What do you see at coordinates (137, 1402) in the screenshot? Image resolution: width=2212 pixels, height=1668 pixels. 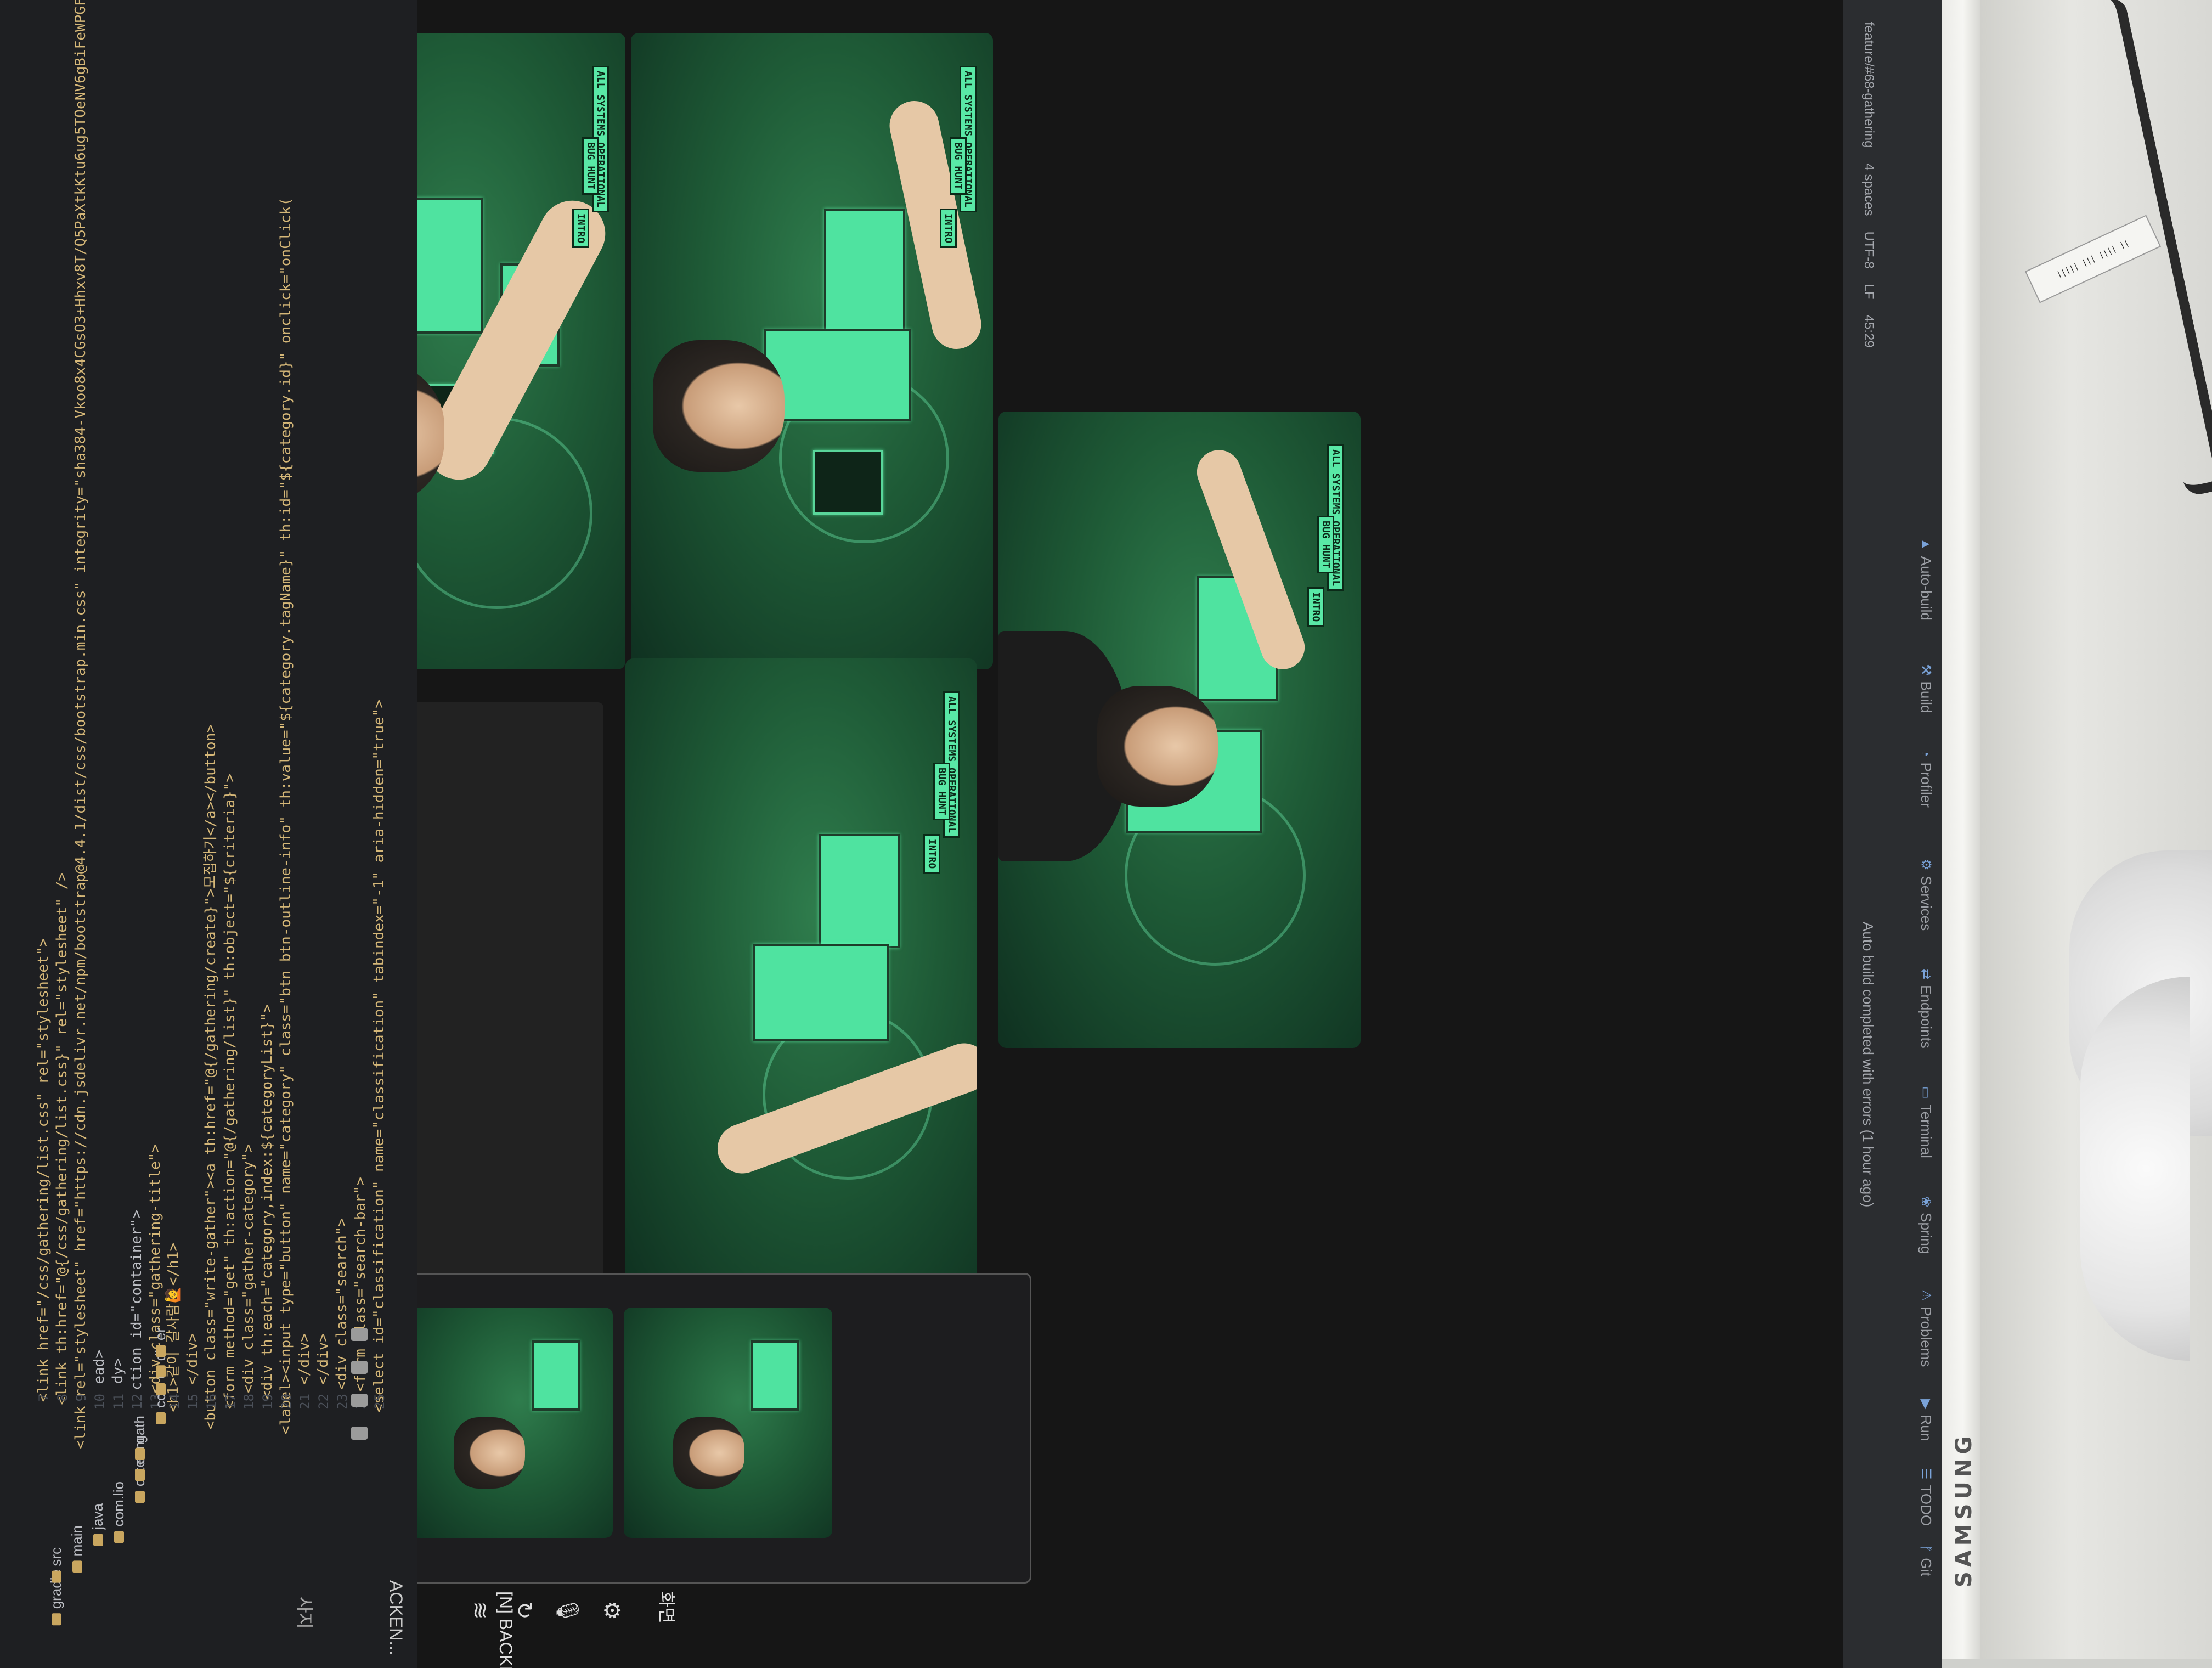 I see `line-number: 12` at bounding box center [137, 1402].